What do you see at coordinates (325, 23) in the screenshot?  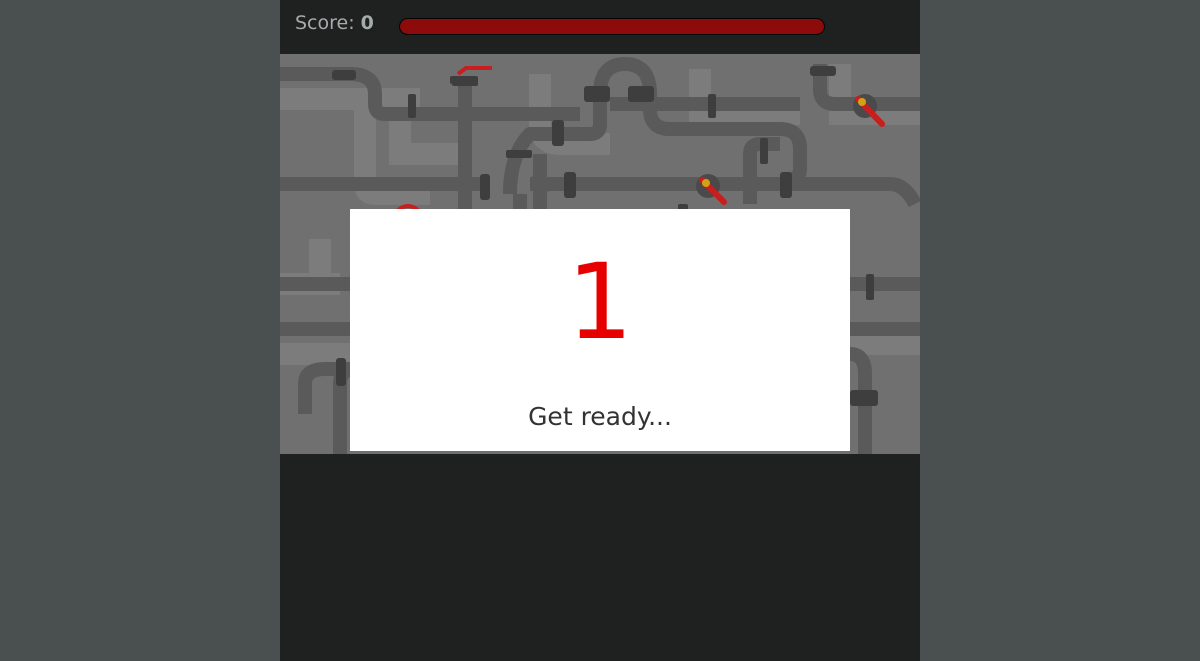 I see `score-label: Score:` at bounding box center [325, 23].